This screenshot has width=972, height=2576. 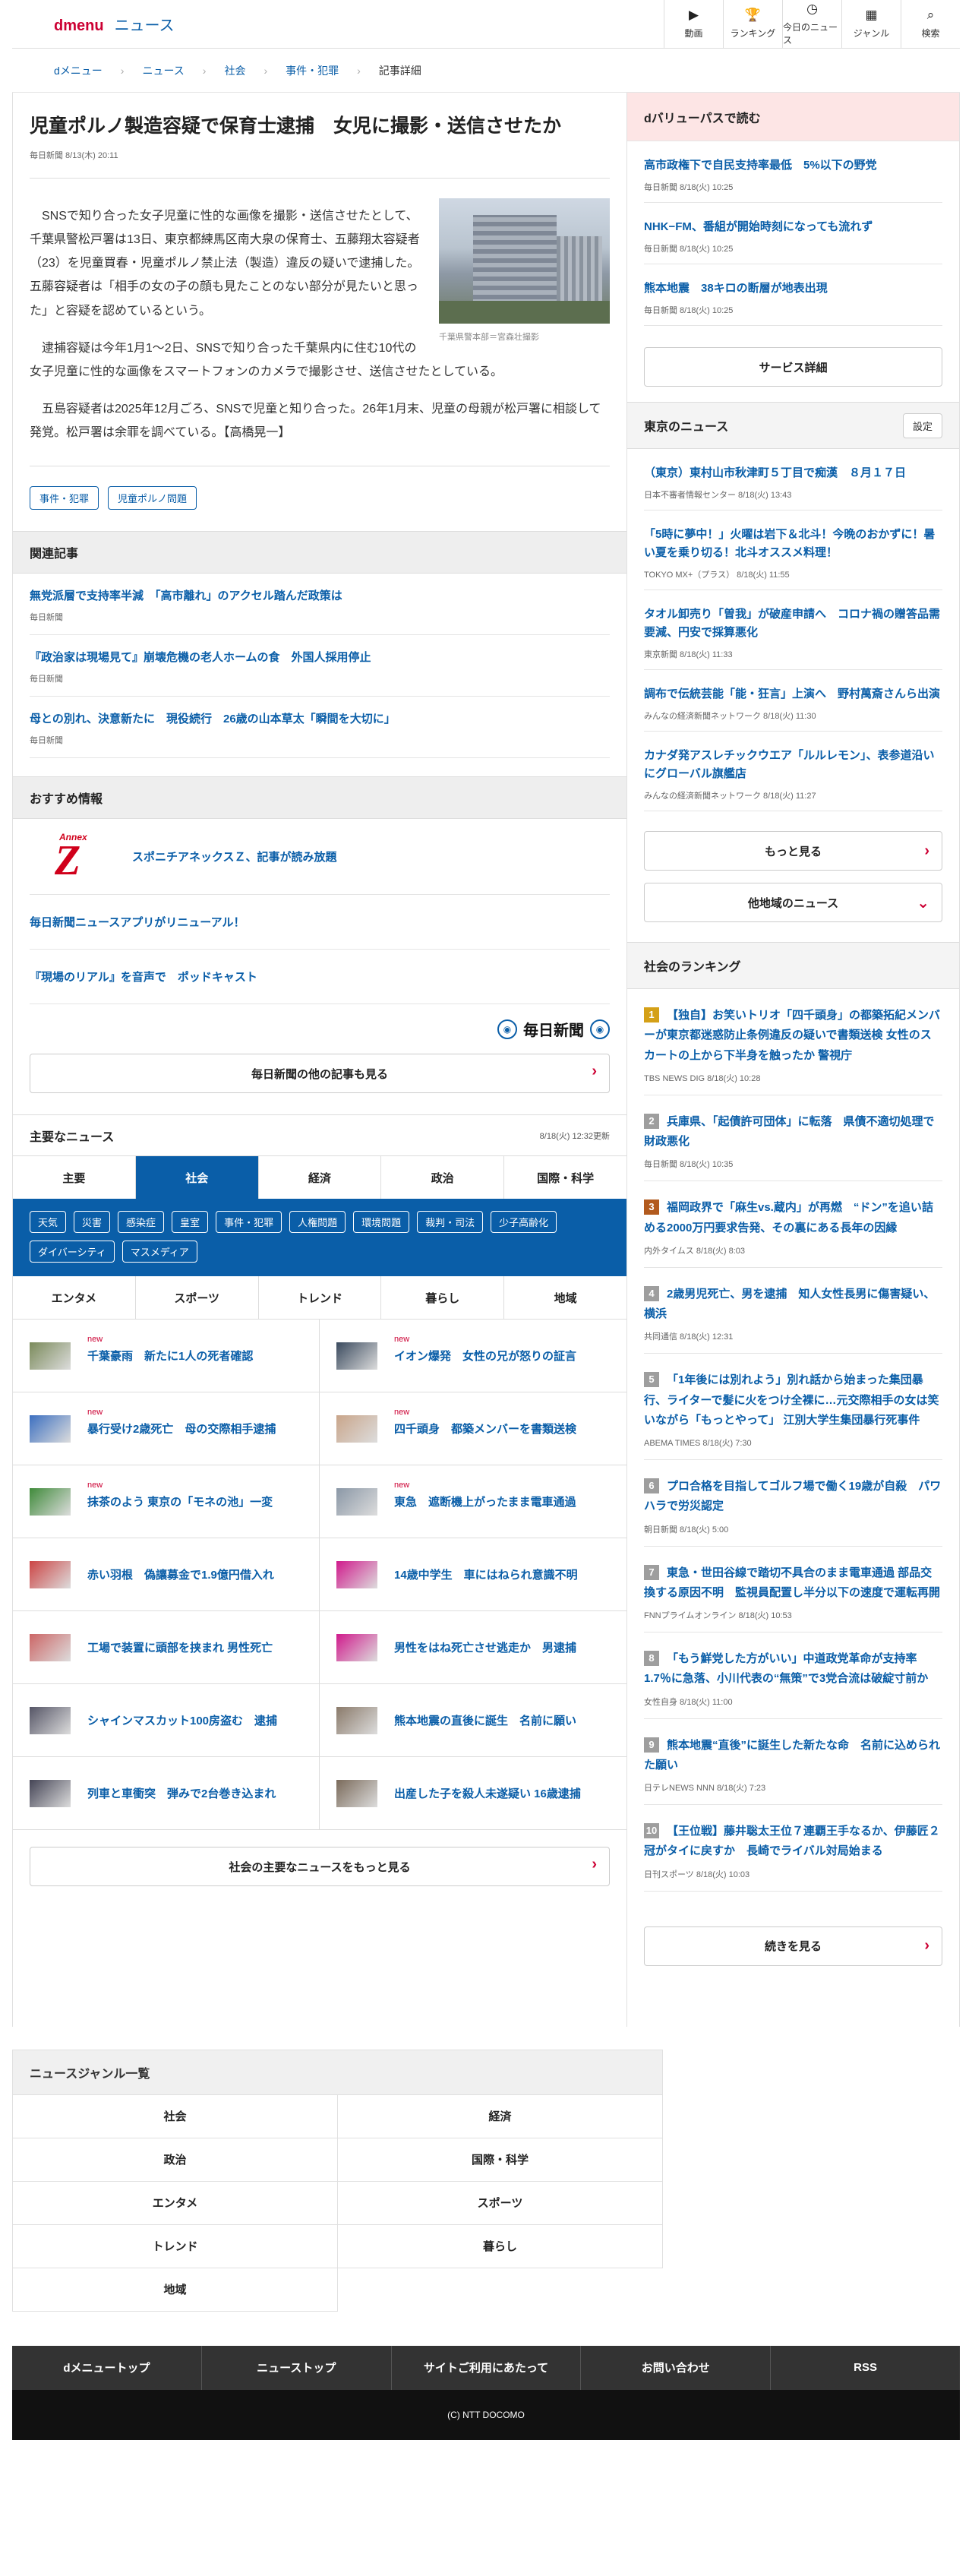 I want to click on news-title: 熊本地震の直後に誕生 名前に願い, so click(x=485, y=1720).